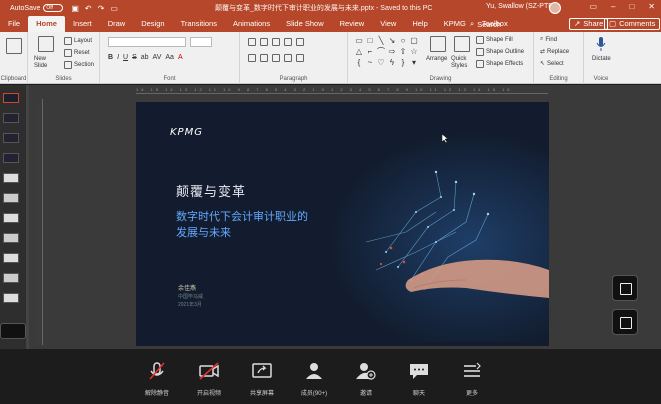 The width and height of the screenshot is (661, 404). I want to click on shadow-button: ab, so click(145, 57).